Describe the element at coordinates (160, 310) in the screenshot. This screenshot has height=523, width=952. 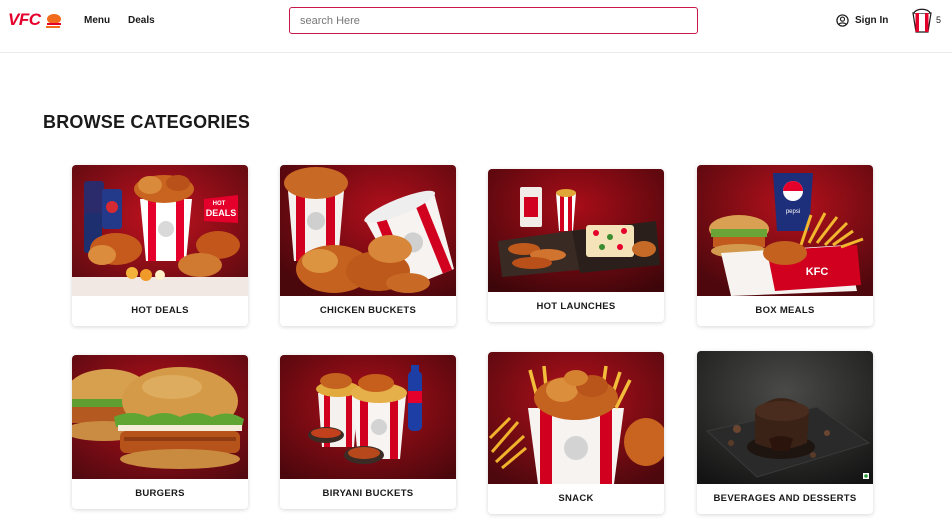
I see `category-label: HOT DEALS` at that location.